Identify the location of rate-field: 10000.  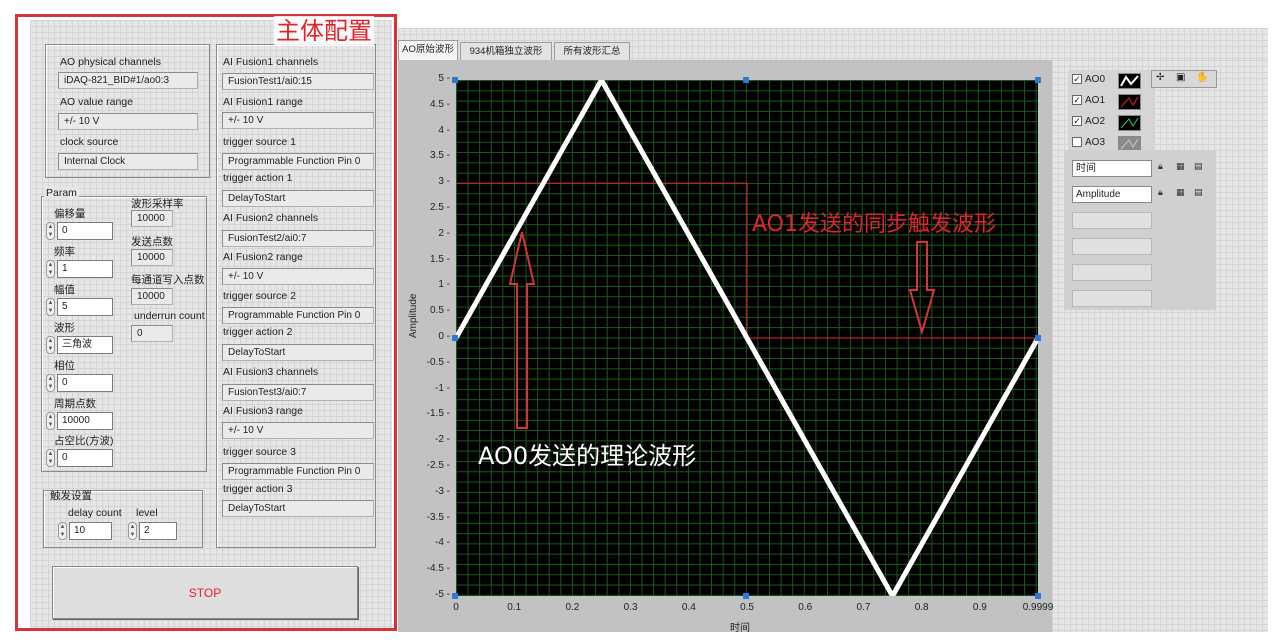
(152, 218).